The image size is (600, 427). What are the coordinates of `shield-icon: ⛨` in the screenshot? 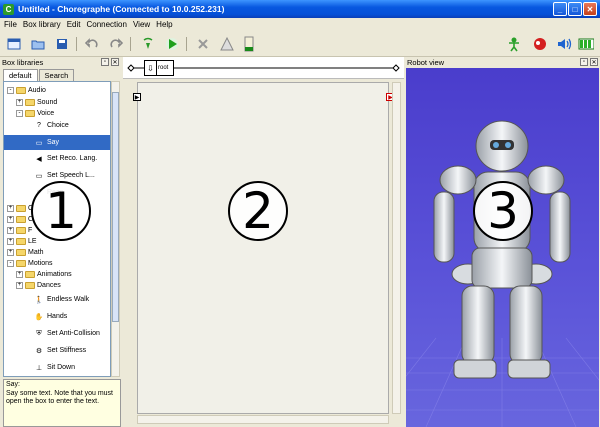 It's located at (39, 333).